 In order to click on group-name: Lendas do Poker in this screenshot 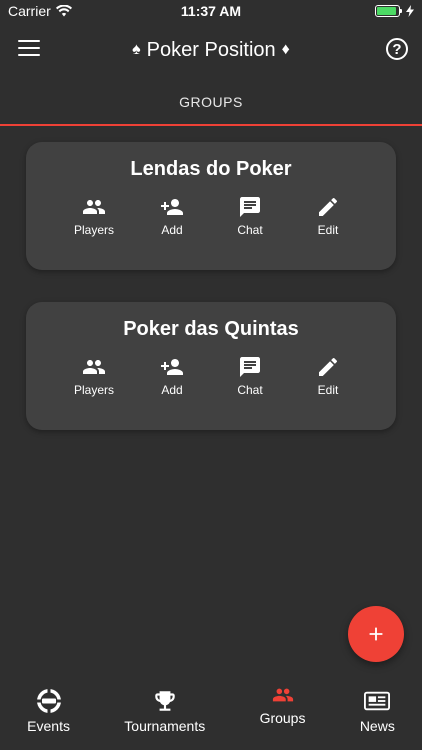, I will do `click(211, 169)`.